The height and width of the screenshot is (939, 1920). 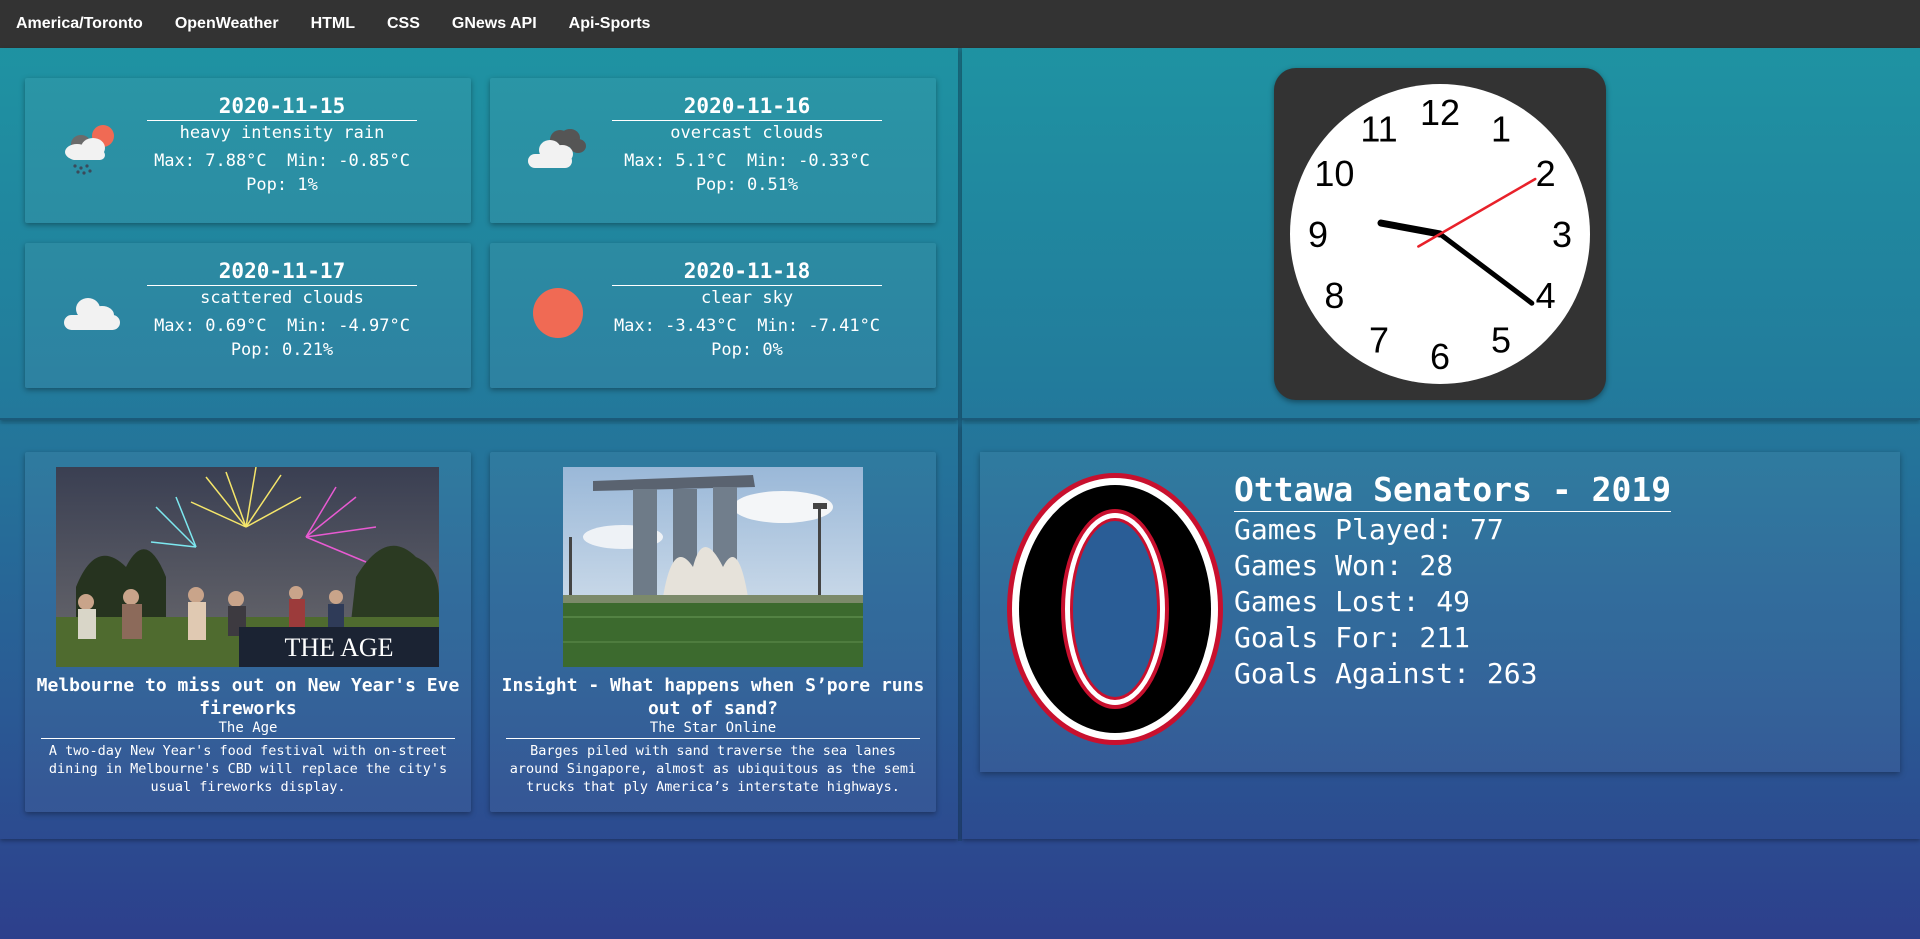 I want to click on news-image-marina-bay, so click(x=713, y=567).